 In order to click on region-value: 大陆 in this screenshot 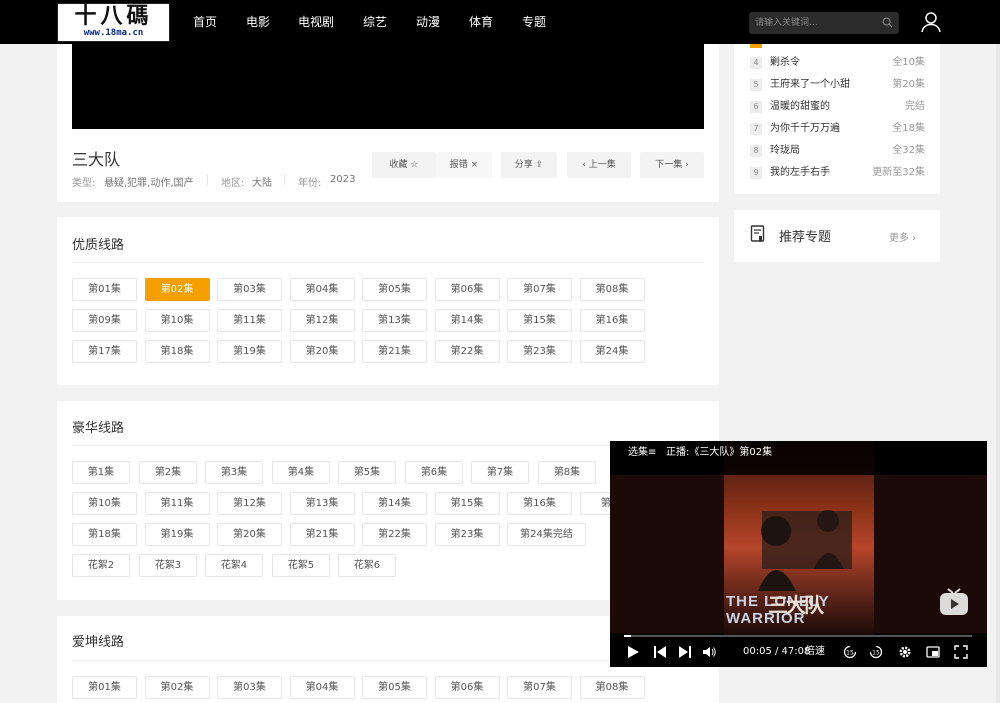, I will do `click(262, 183)`.